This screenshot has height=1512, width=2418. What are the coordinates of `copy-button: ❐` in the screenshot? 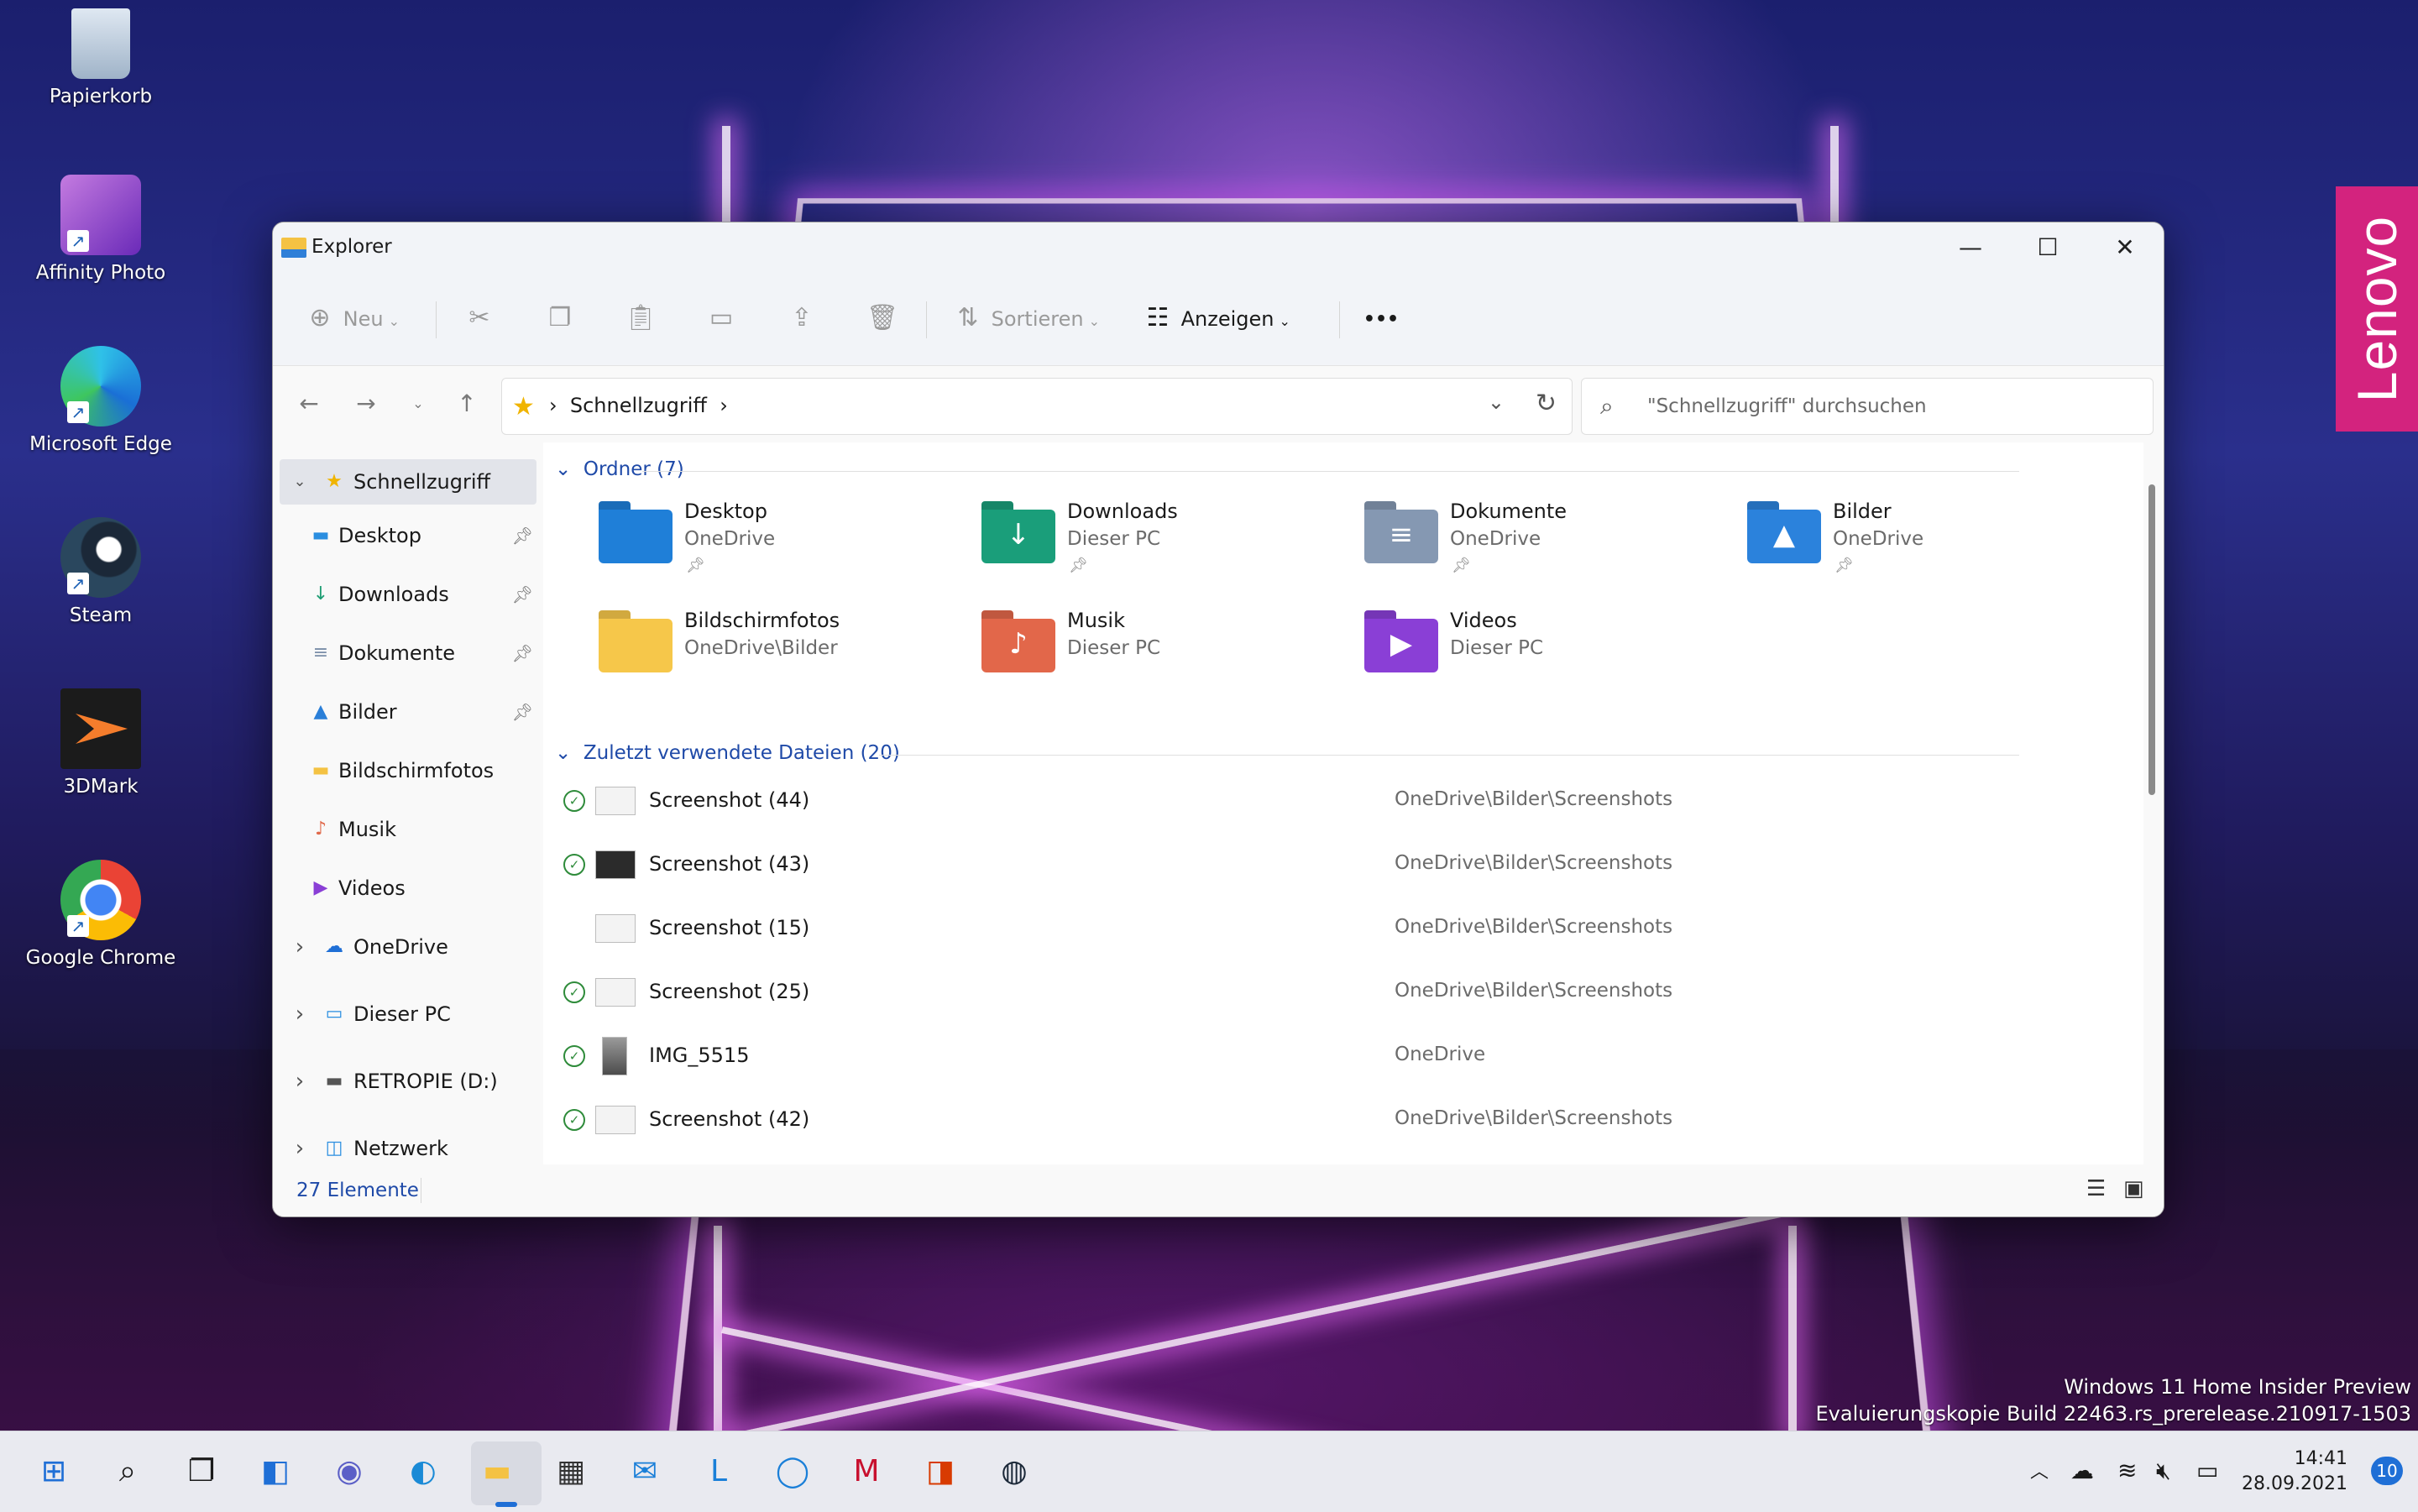 It's located at (560, 318).